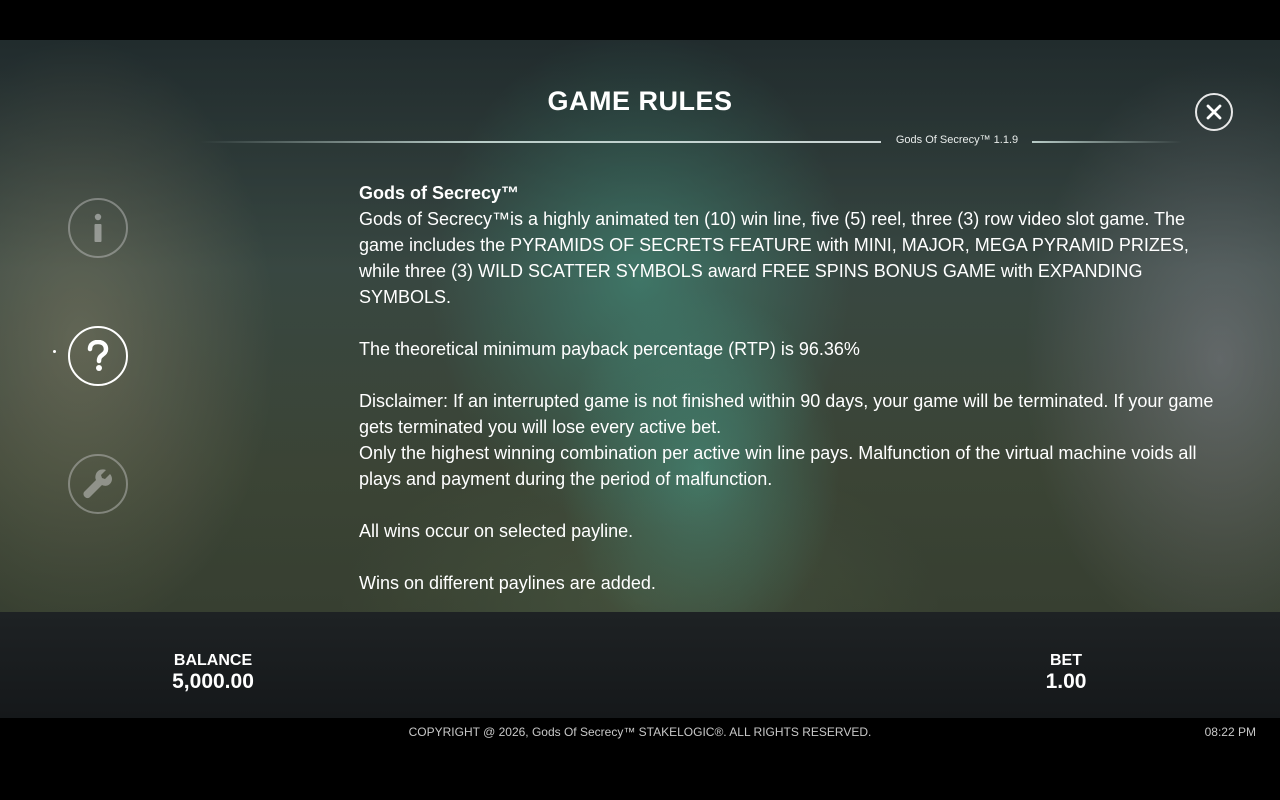  I want to click on close-icon, so click(1214, 112).